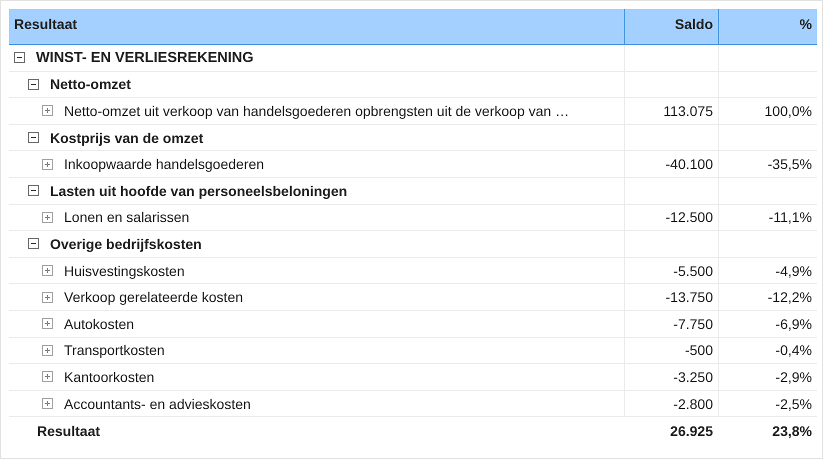  Describe the element at coordinates (114, 350) in the screenshot. I see `row-label: Transportkosten` at that location.